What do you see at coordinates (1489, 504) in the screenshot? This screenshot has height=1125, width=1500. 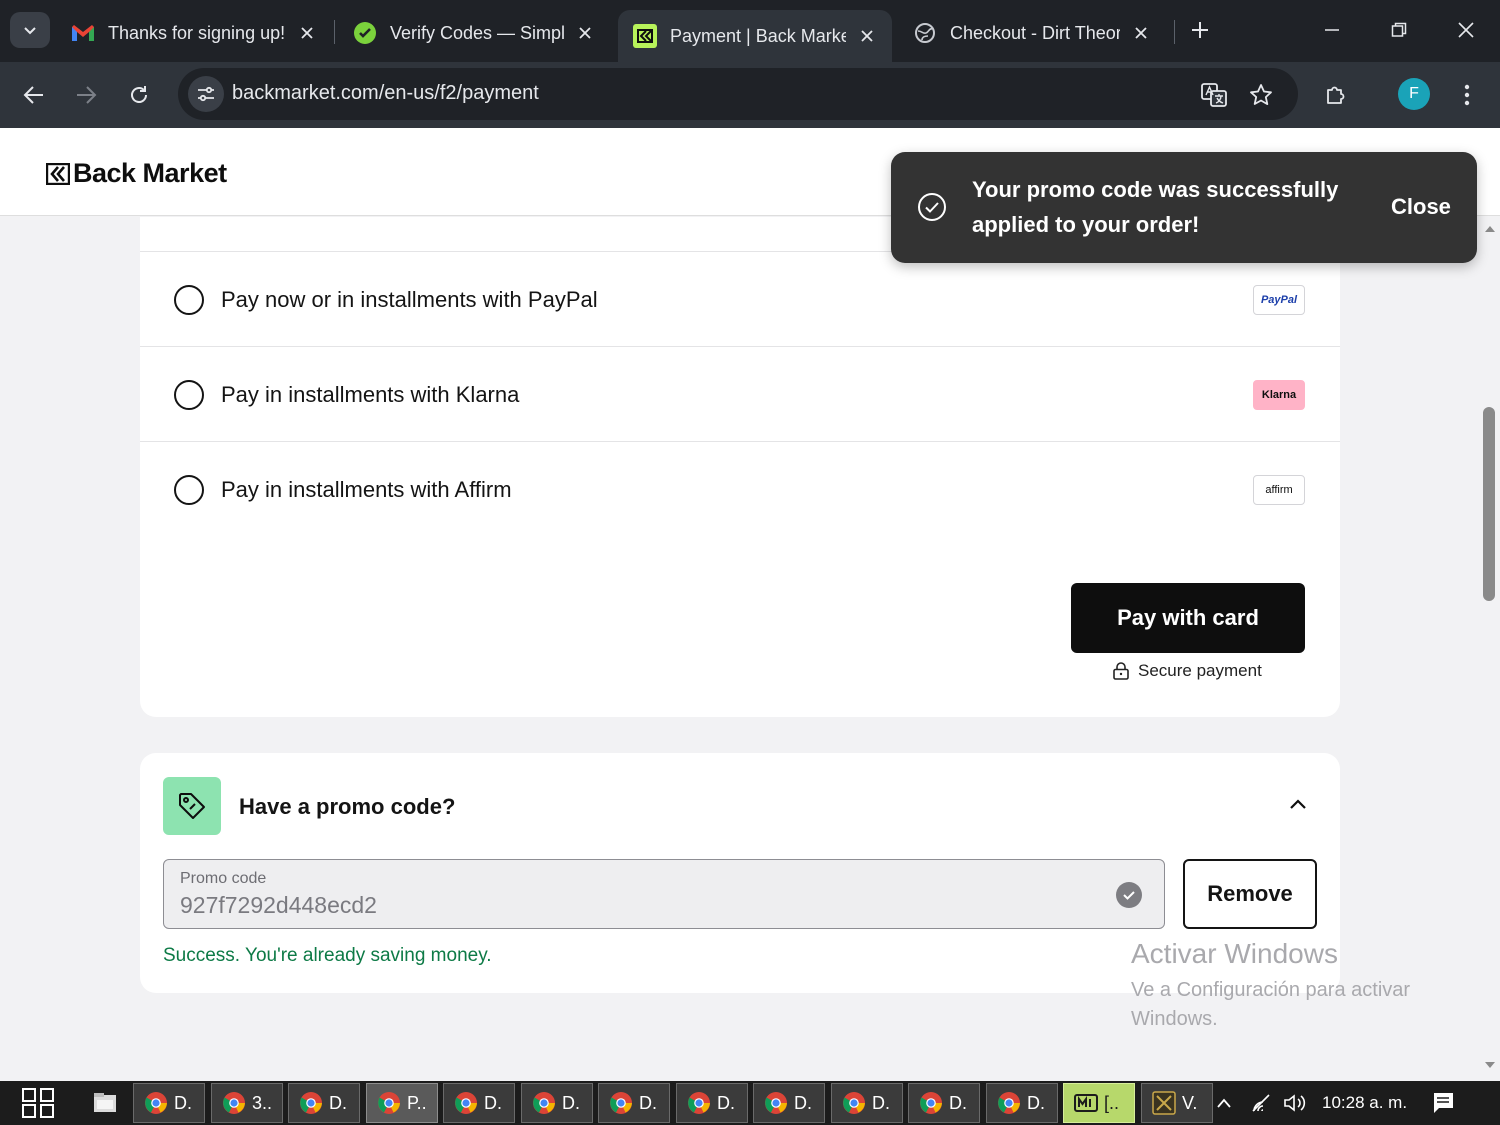 I see `scrollbar-thumb` at bounding box center [1489, 504].